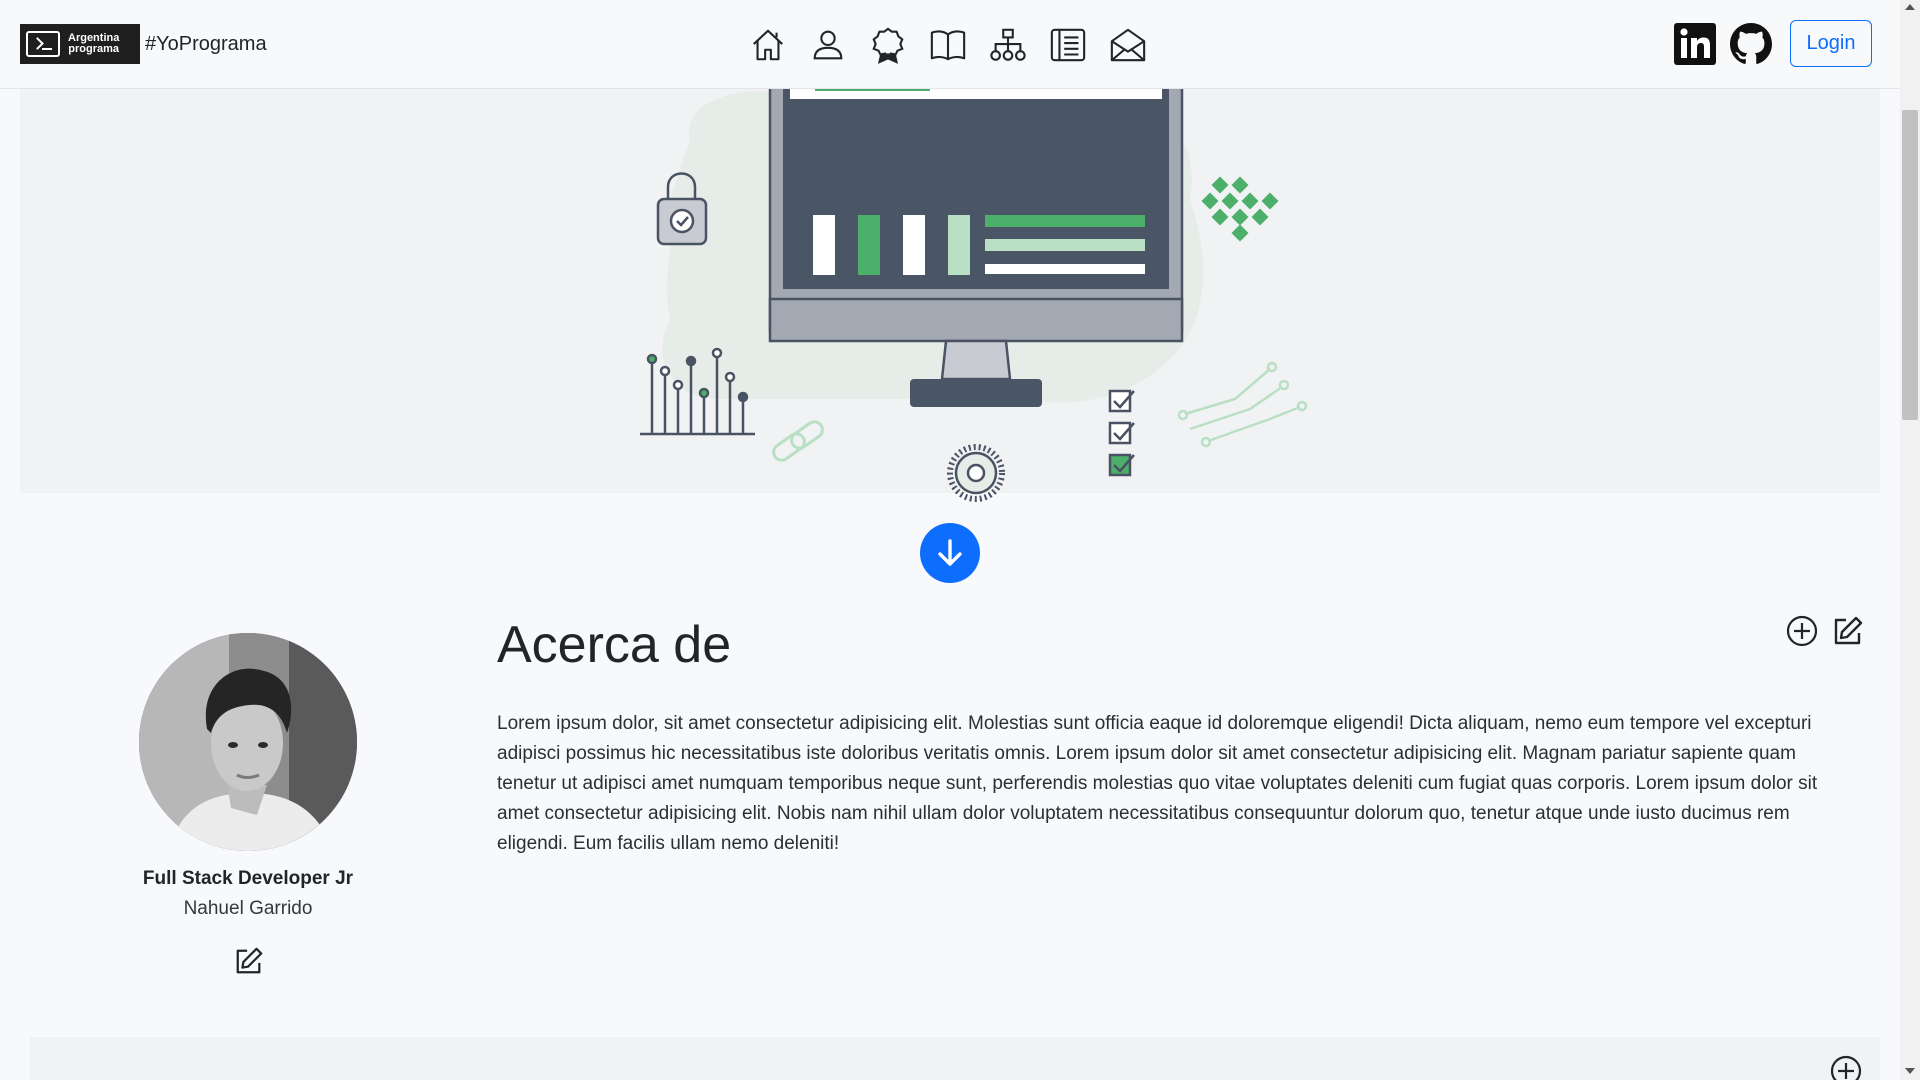  Describe the element at coordinates (1910, 1071) in the screenshot. I see `scroll-down-arrow-icon` at that location.